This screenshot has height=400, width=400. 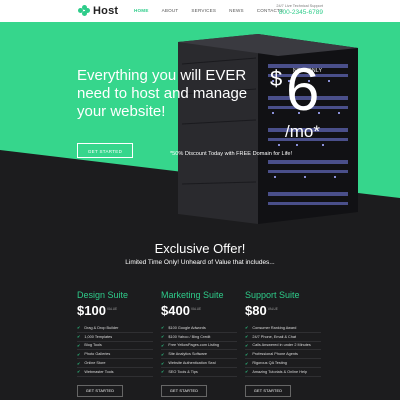 What do you see at coordinates (200, 248) in the screenshot?
I see `offer-title: Exclusive Offer!` at bounding box center [200, 248].